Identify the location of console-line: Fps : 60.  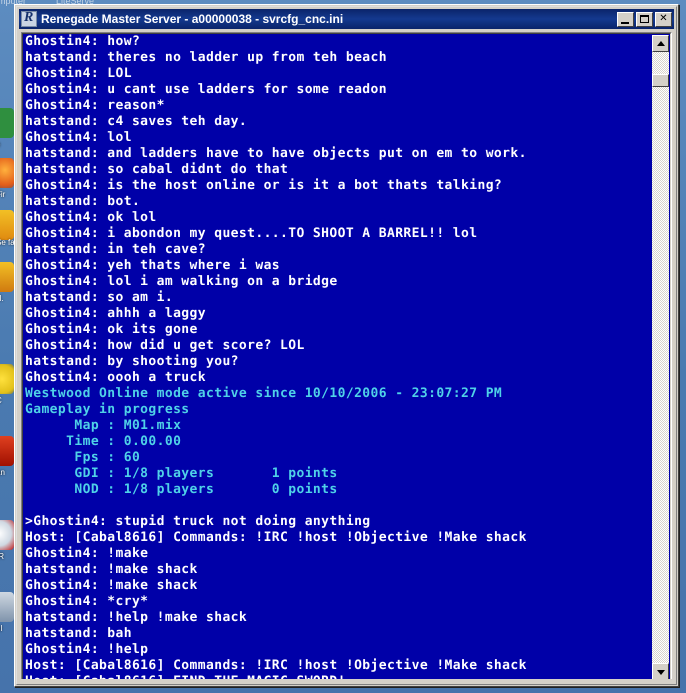
(83, 457).